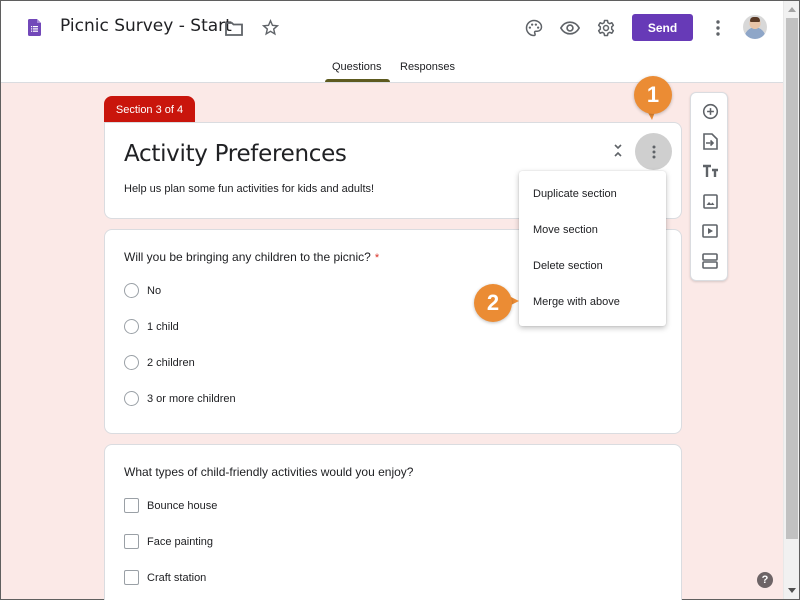 The image size is (800, 600). Describe the element at coordinates (182, 505) in the screenshot. I see `option-label: Bounce house` at that location.